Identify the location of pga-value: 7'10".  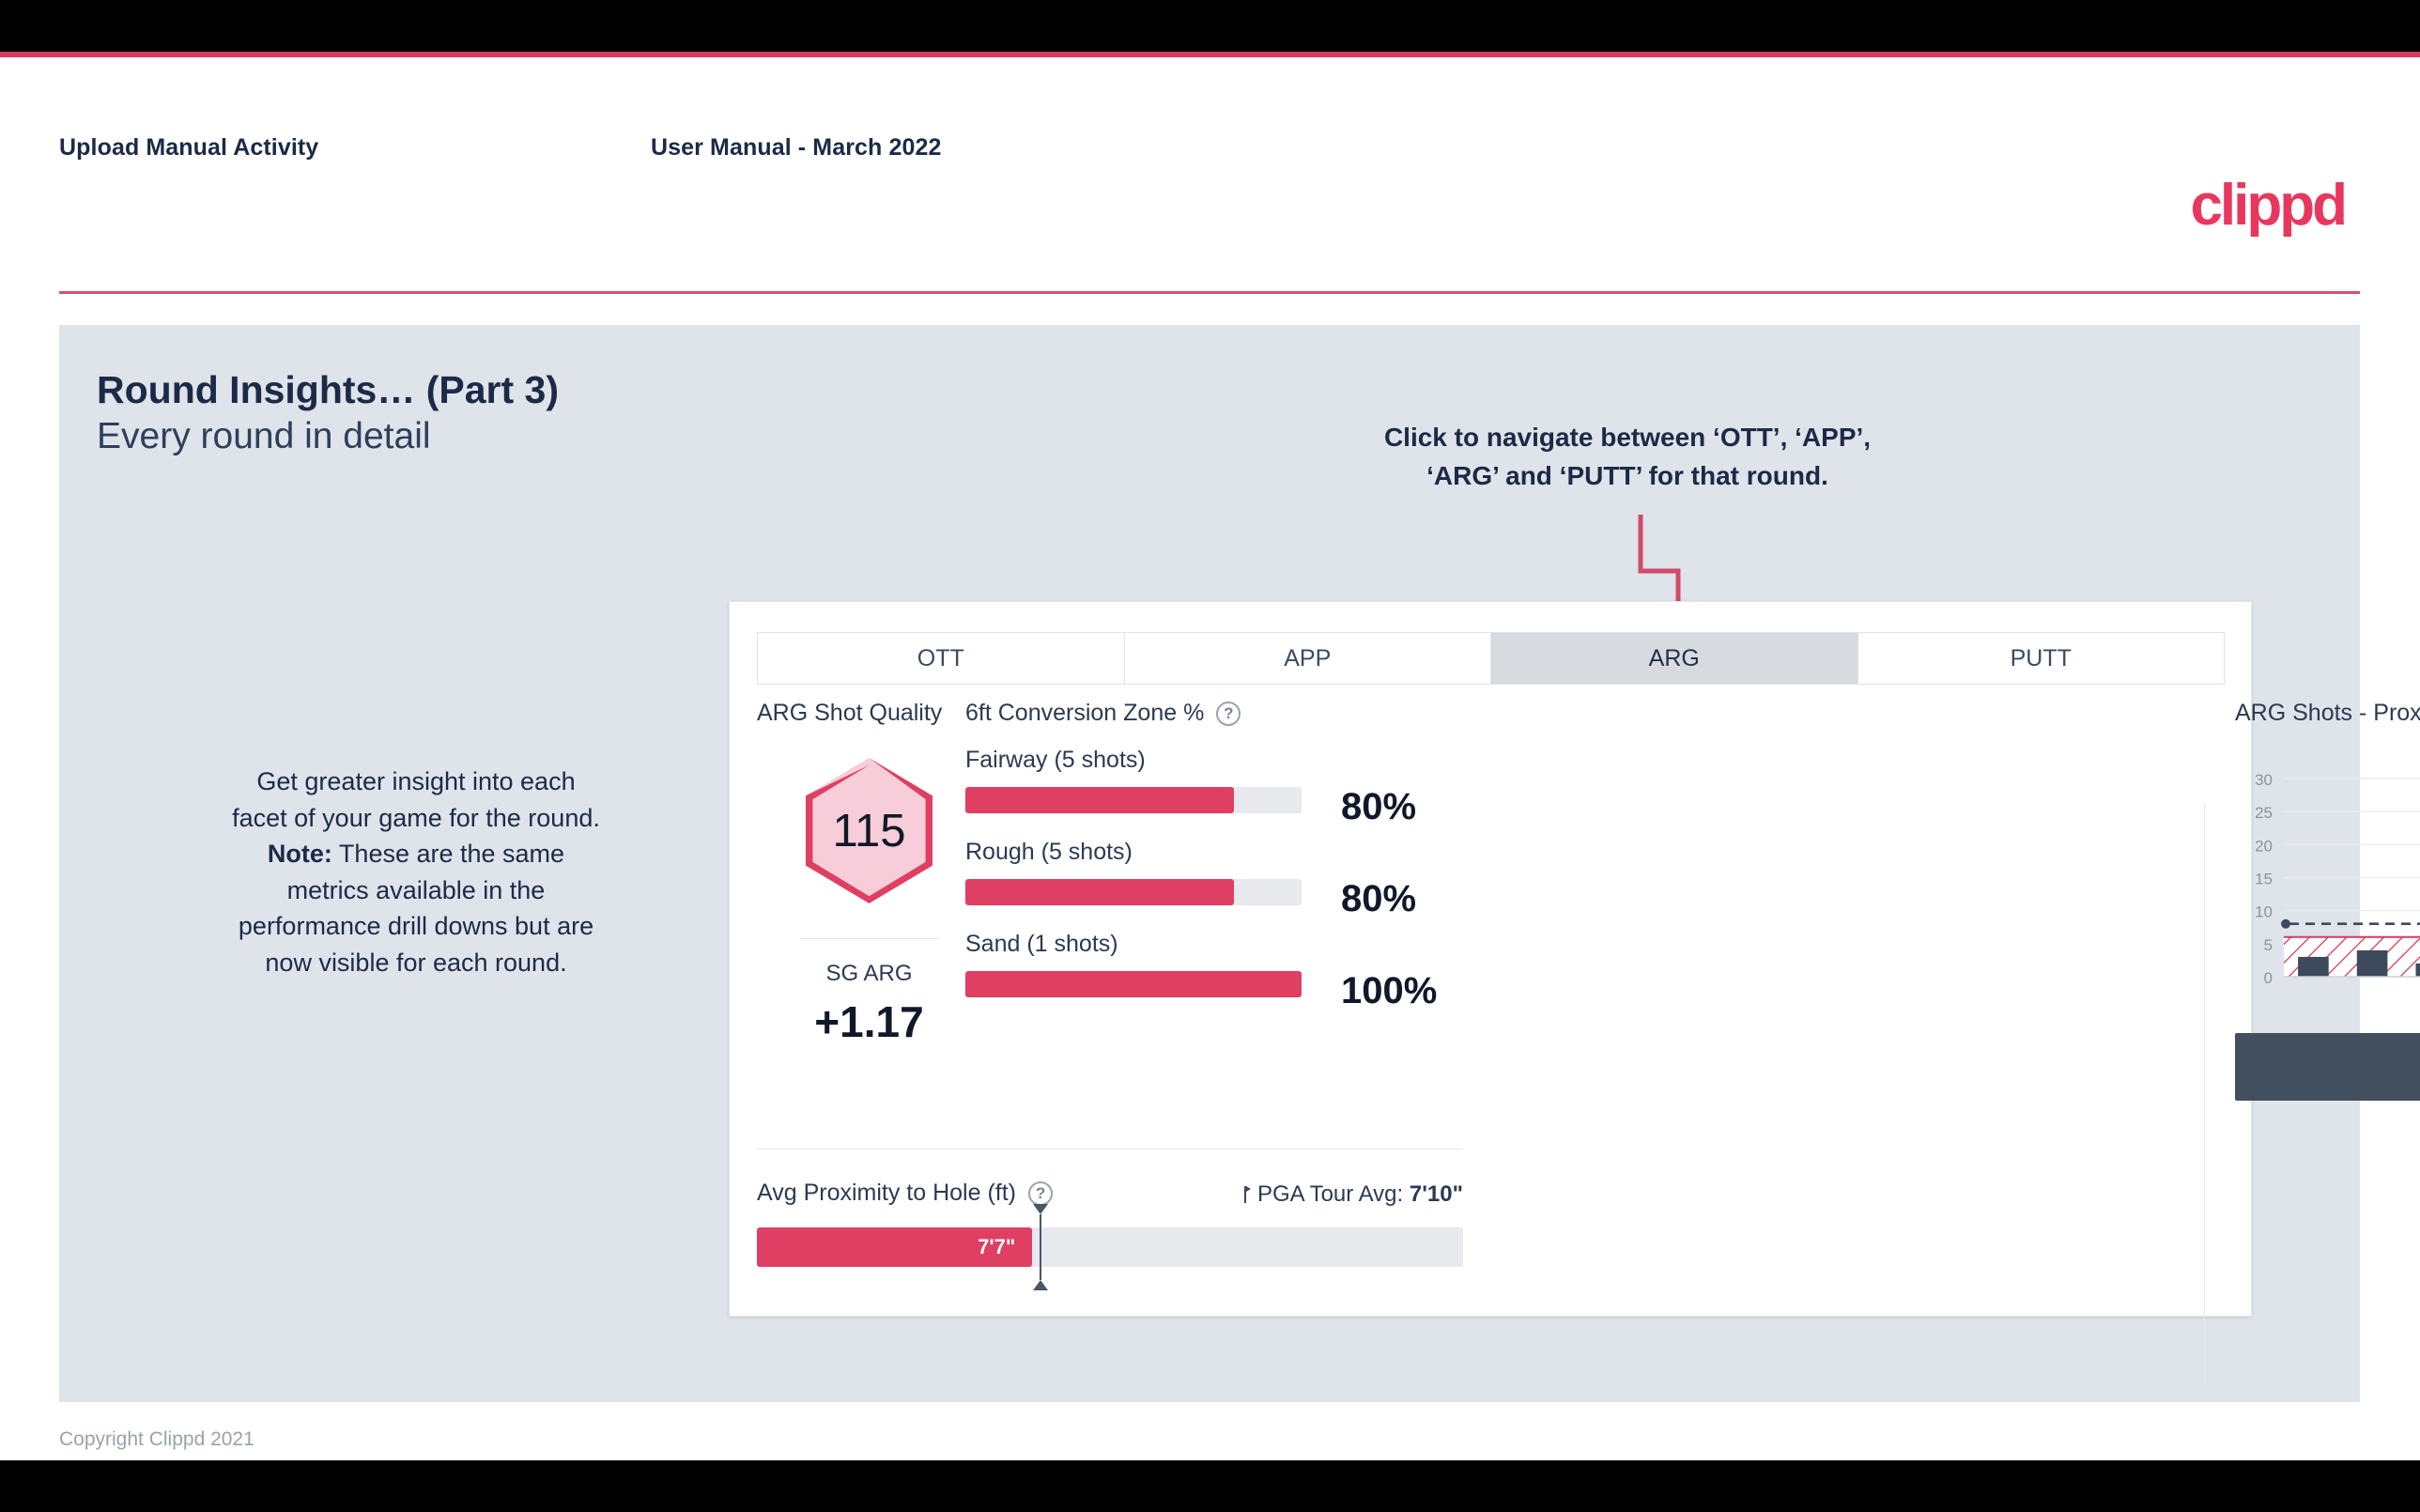
(1436, 1194).